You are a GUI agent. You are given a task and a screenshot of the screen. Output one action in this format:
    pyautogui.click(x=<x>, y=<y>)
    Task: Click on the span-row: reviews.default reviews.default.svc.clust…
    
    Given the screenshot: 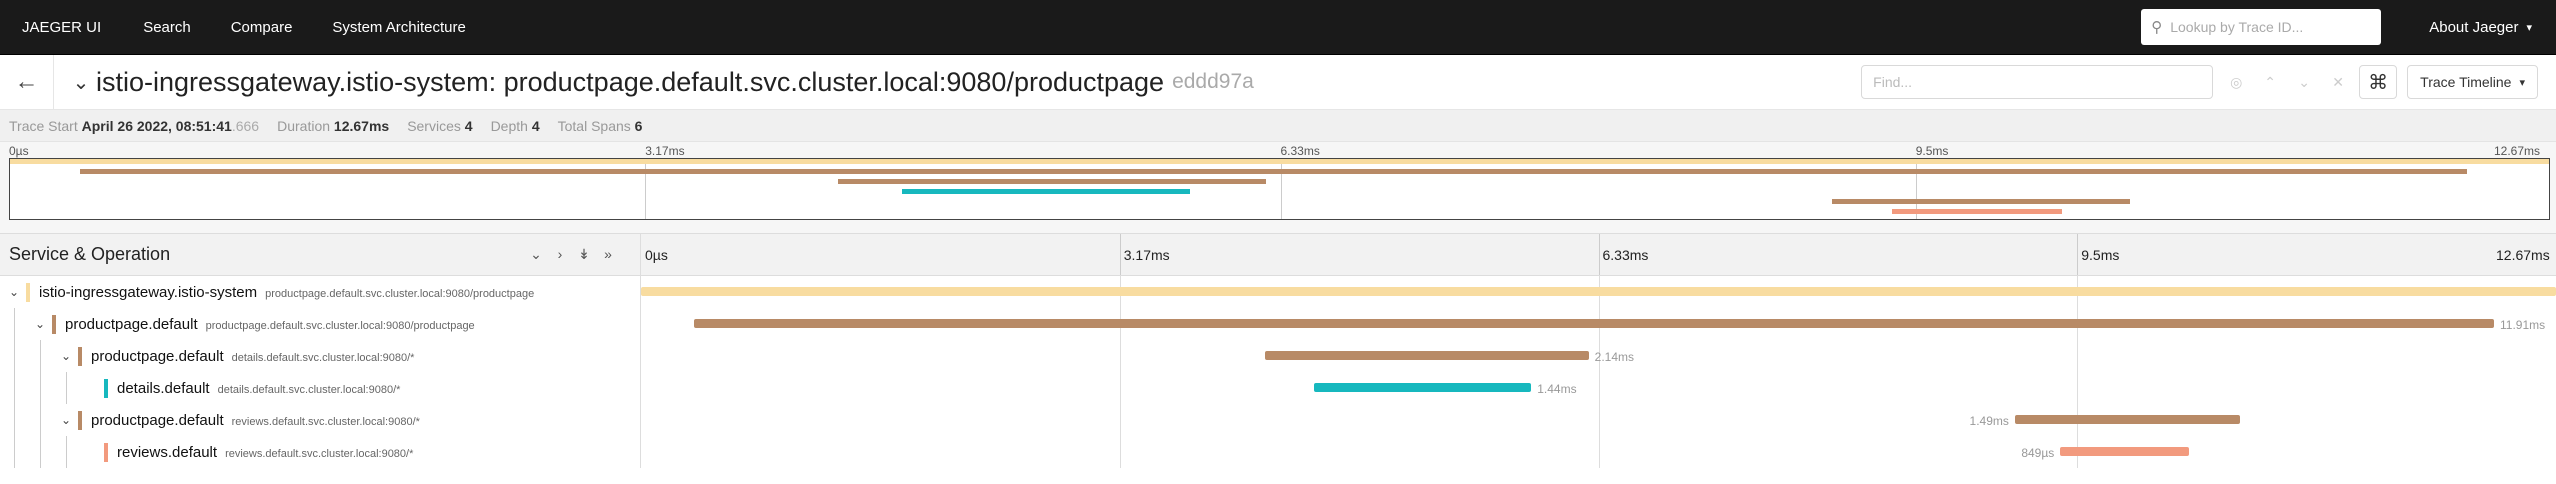 What is the action you would take?
    pyautogui.click(x=1278, y=452)
    